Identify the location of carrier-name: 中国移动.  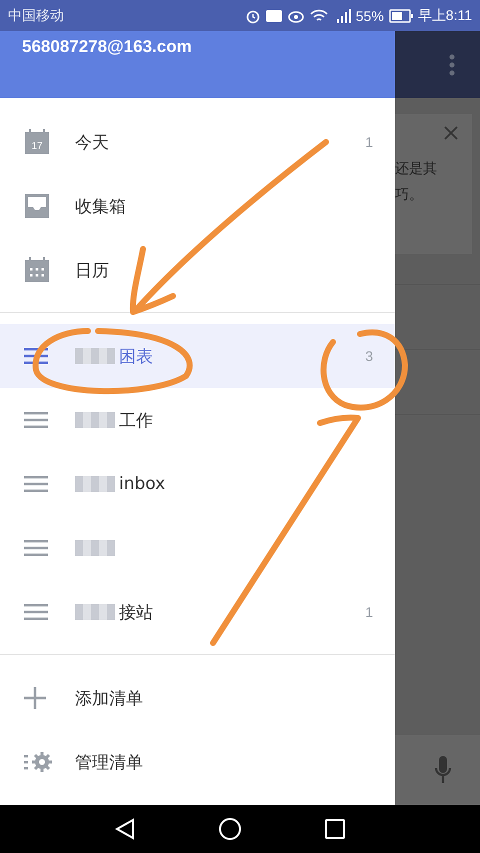
(36, 15).